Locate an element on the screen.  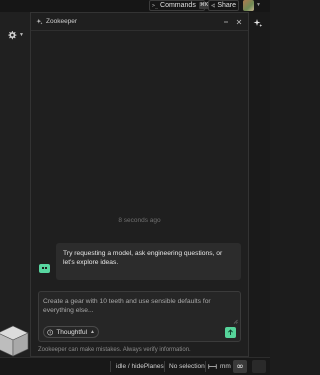
lightbulb-icon is located at coordinates (50, 332).